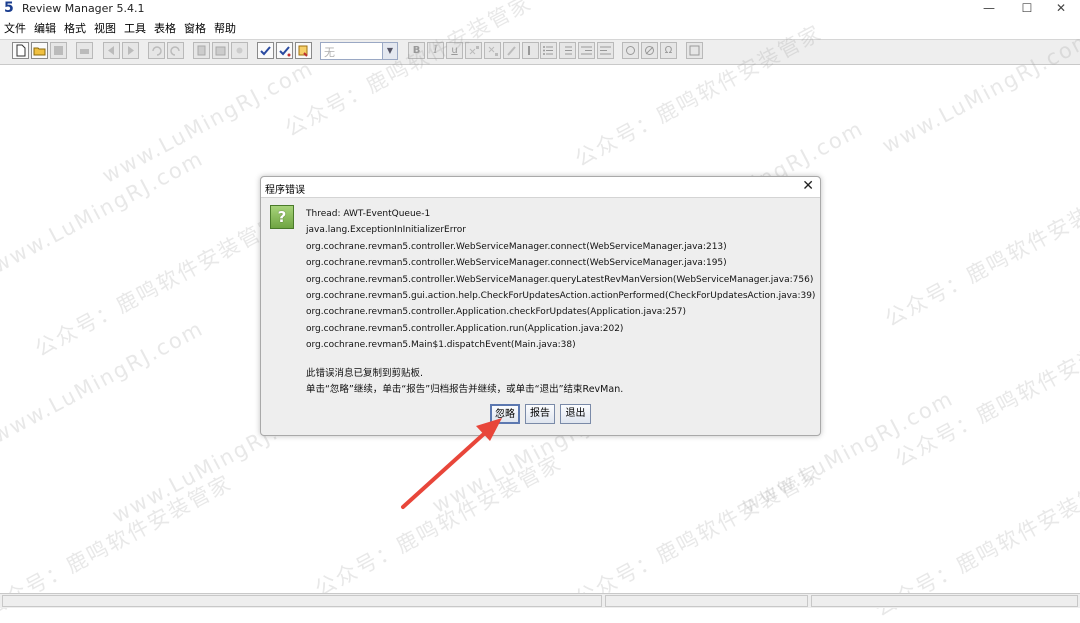 This screenshot has width=1080, height=623. I want to click on back-icon, so click(111, 50).